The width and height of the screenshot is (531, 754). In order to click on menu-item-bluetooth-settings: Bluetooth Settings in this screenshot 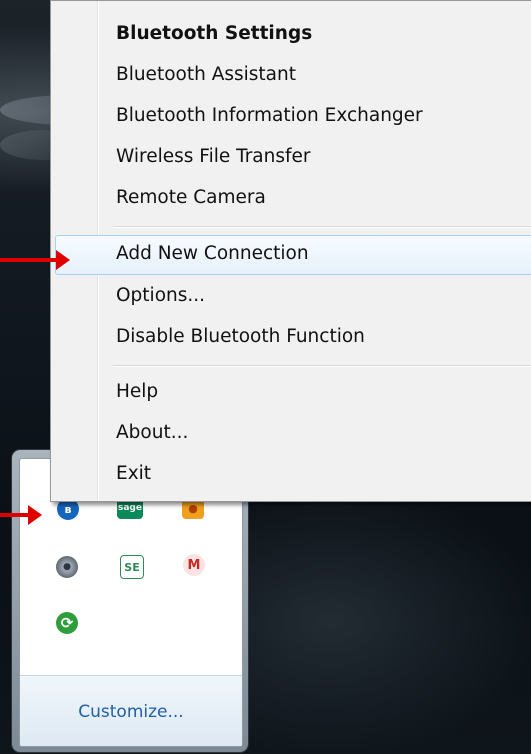, I will do `click(214, 34)`.